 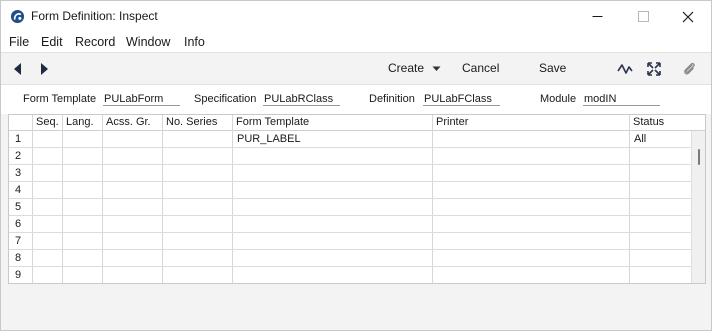 I want to click on table-row: 7, so click(x=350, y=241).